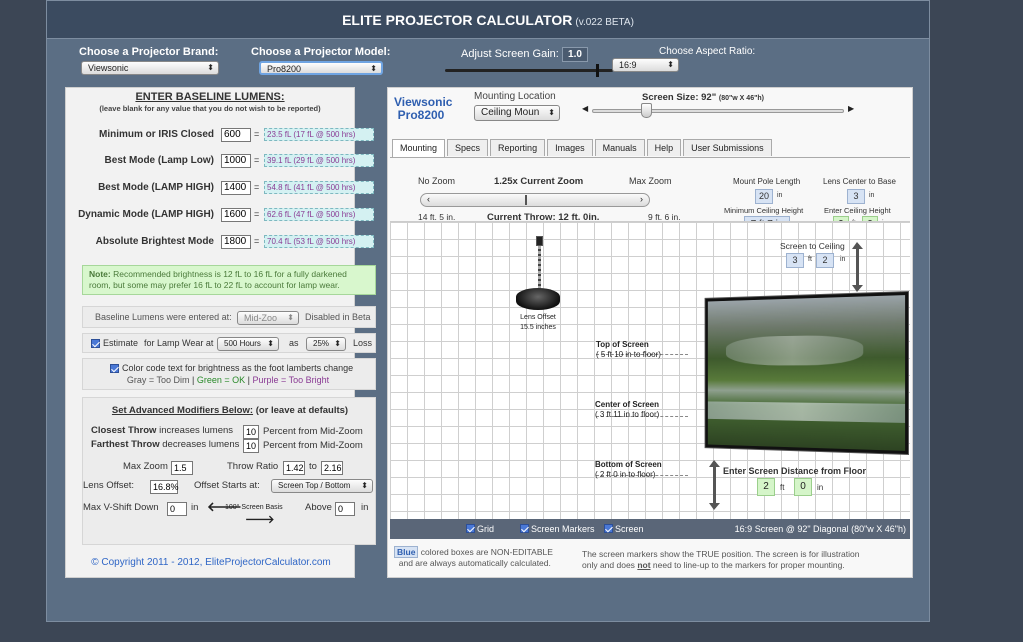 This screenshot has width=1023, height=642. I want to click on lumens-eq: =, so click(257, 187).